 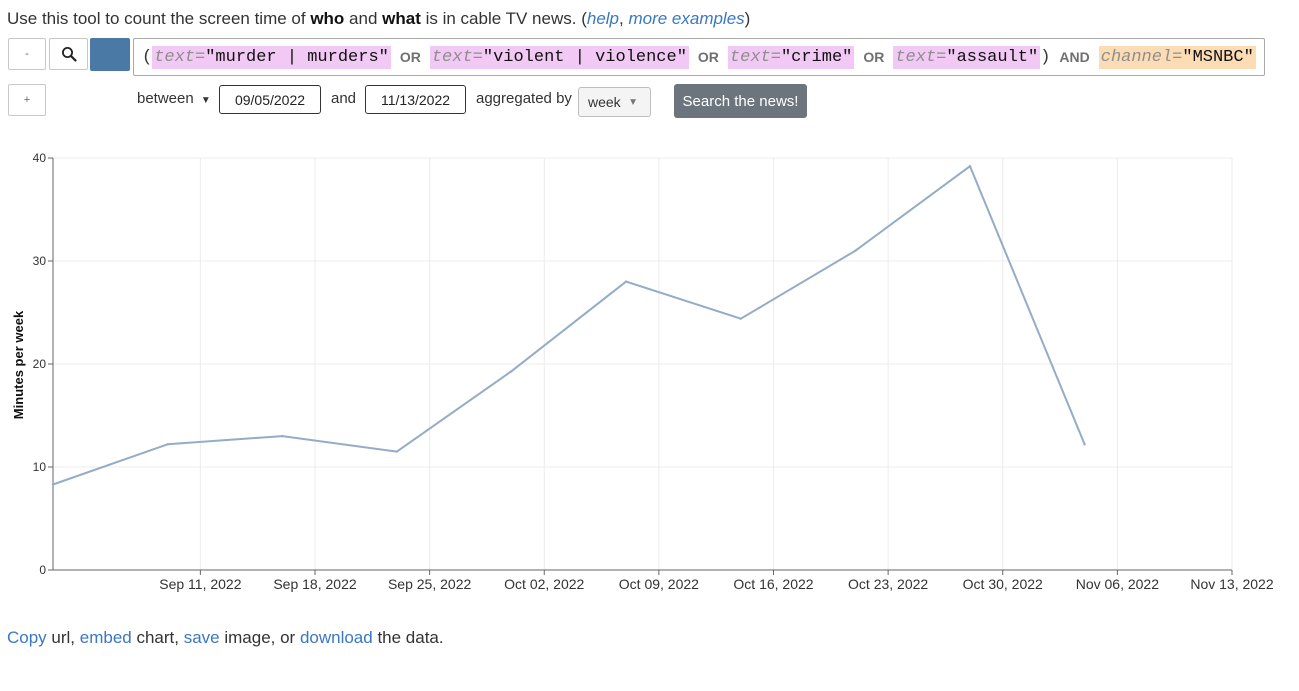 I want to click on add-label: +, so click(x=27, y=100).